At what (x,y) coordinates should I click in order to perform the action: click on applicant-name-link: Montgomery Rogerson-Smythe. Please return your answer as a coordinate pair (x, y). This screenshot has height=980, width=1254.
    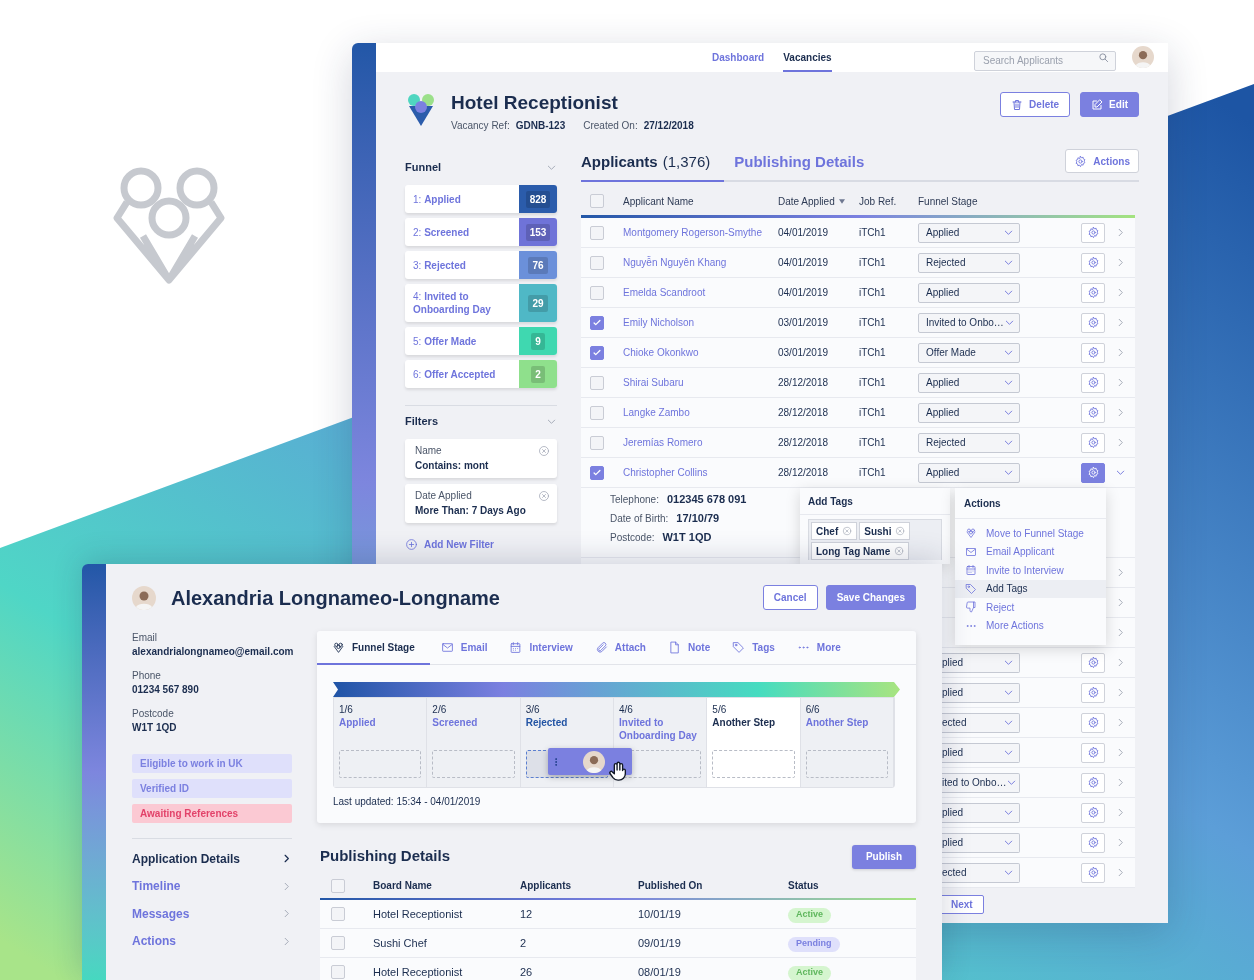
    Looking at the image, I should click on (692, 232).